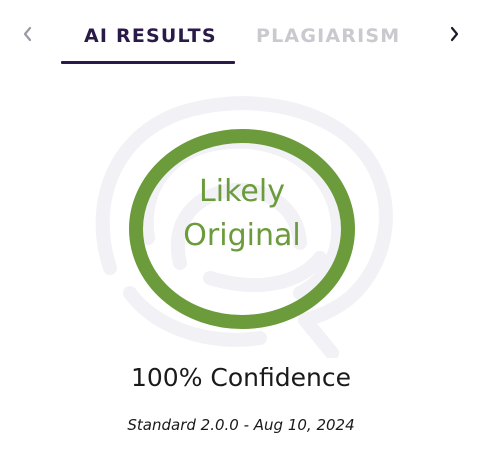 This screenshot has height=449, width=487. Describe the element at coordinates (148, 62) in the screenshot. I see `active-tab-indicator` at that location.